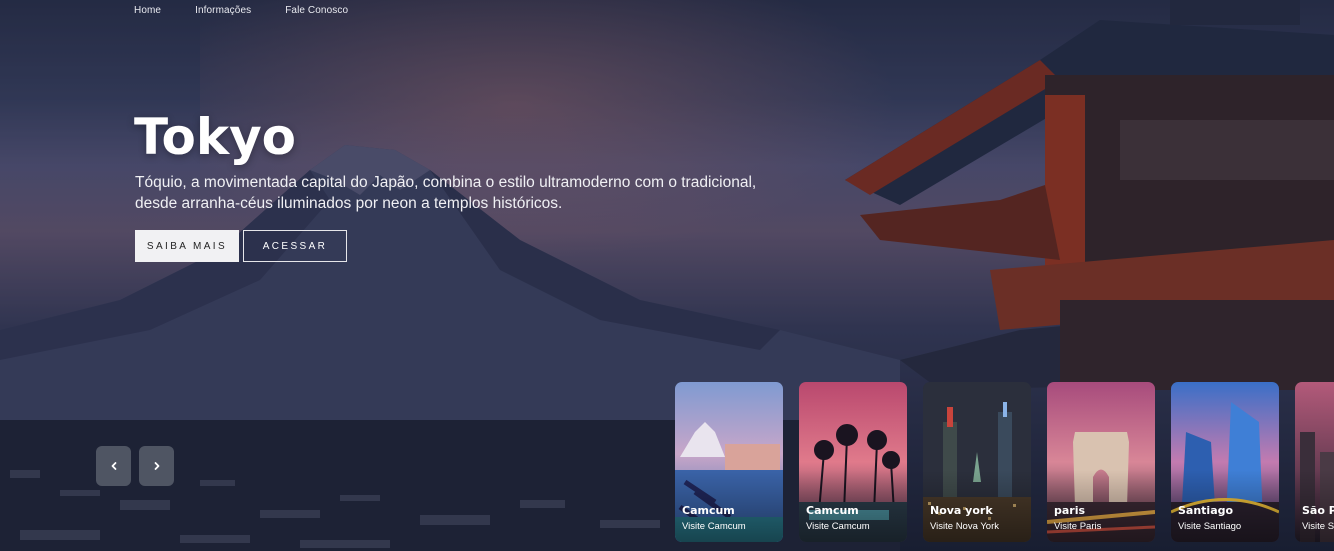  What do you see at coordinates (1101, 462) in the screenshot?
I see `destination-card: paris Visite Paris` at bounding box center [1101, 462].